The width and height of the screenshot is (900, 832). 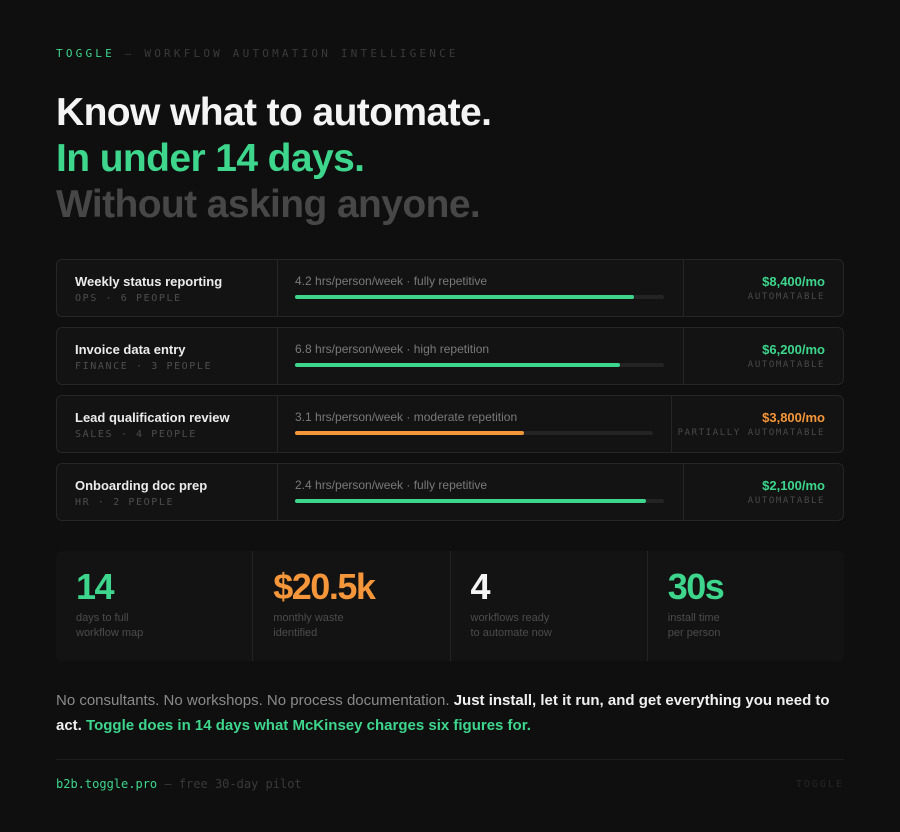 What do you see at coordinates (152, 417) in the screenshot?
I see `workflow-name: Lead qualification review` at bounding box center [152, 417].